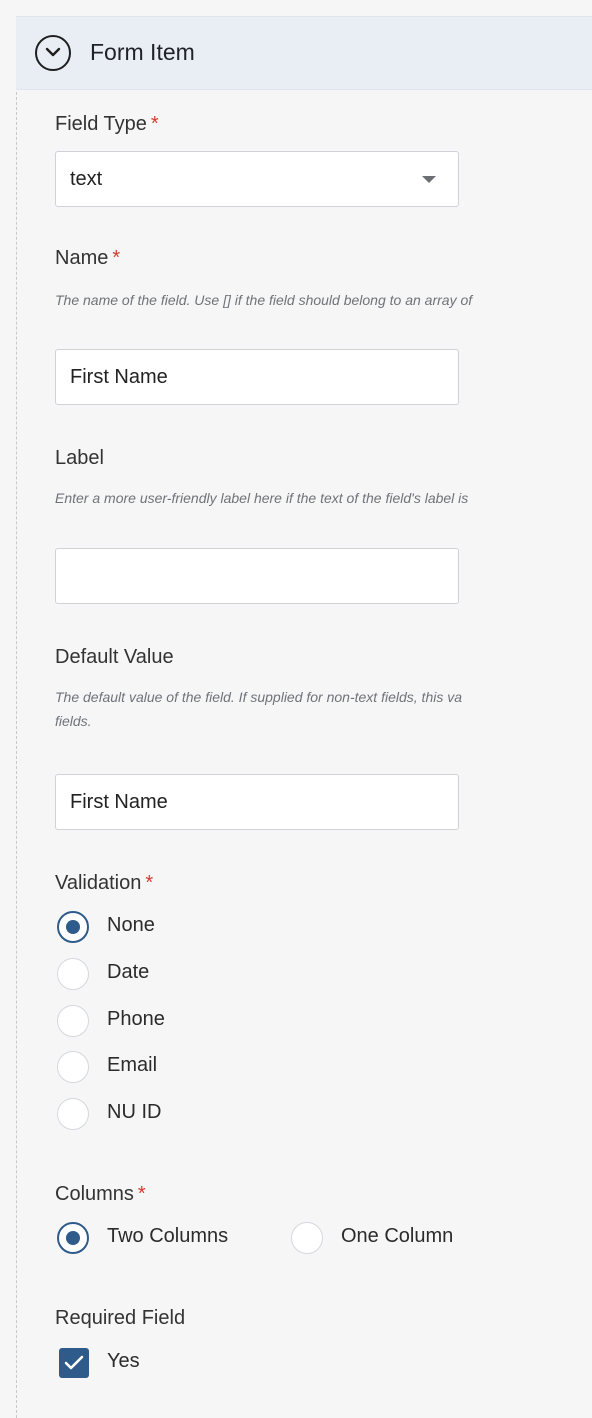 The width and height of the screenshot is (592, 1418). What do you see at coordinates (107, 124) in the screenshot?
I see `field-type-label: Field Type *` at bounding box center [107, 124].